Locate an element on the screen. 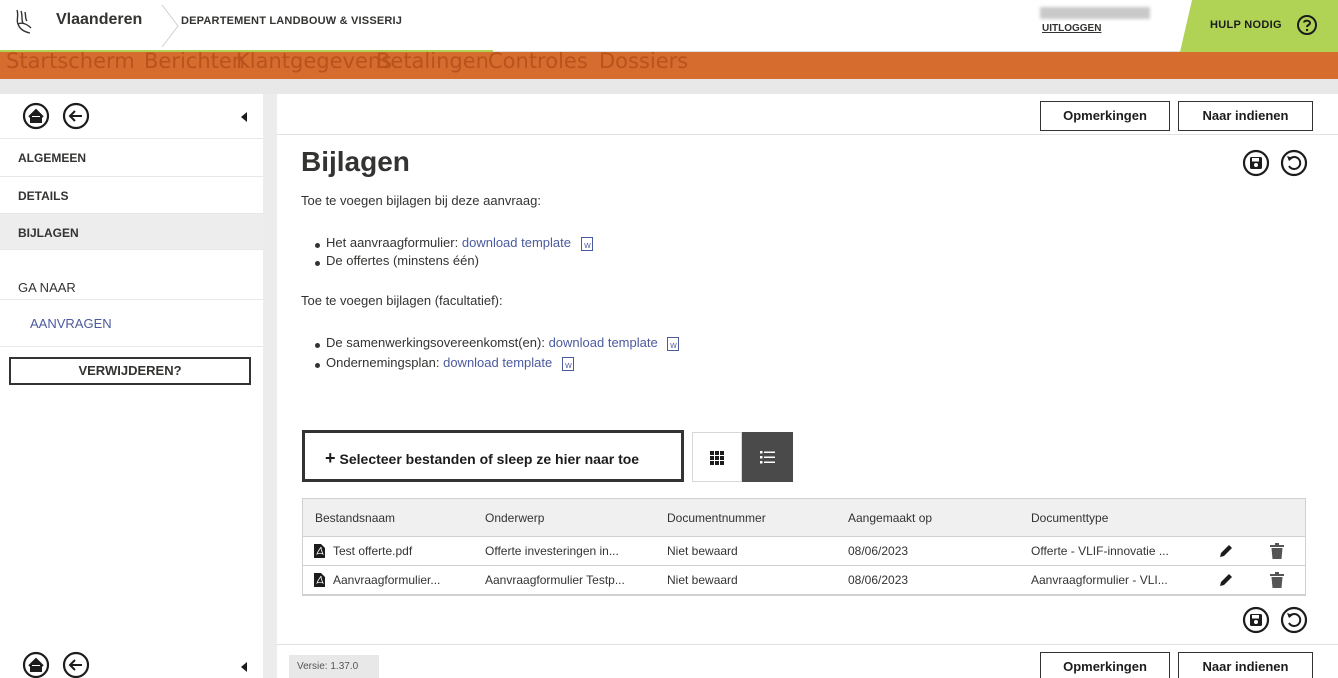  page-title: Bijlagen is located at coordinates (355, 161).